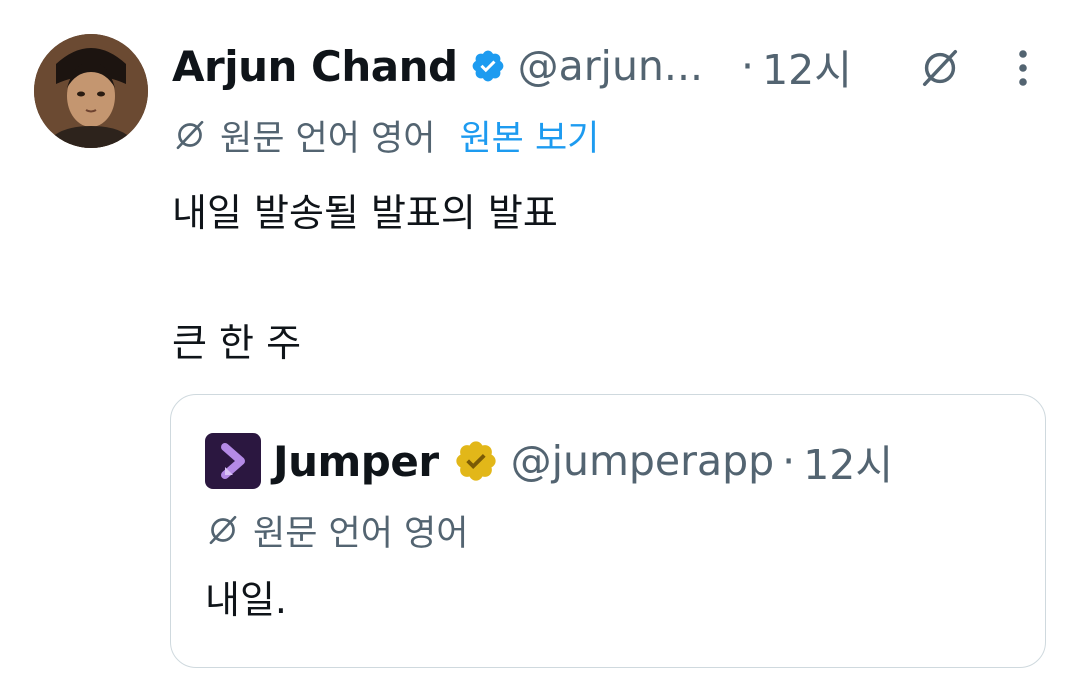  What do you see at coordinates (848, 461) in the screenshot?
I see `quoted-timestamp: 12시` at bounding box center [848, 461].